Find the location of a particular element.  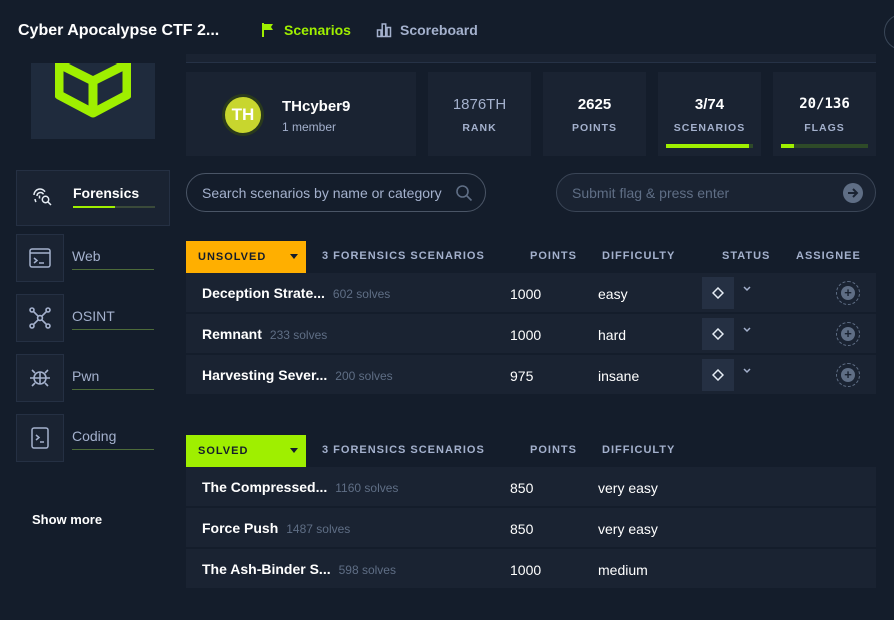

scenario-solves: 233 solves is located at coordinates (298, 335).